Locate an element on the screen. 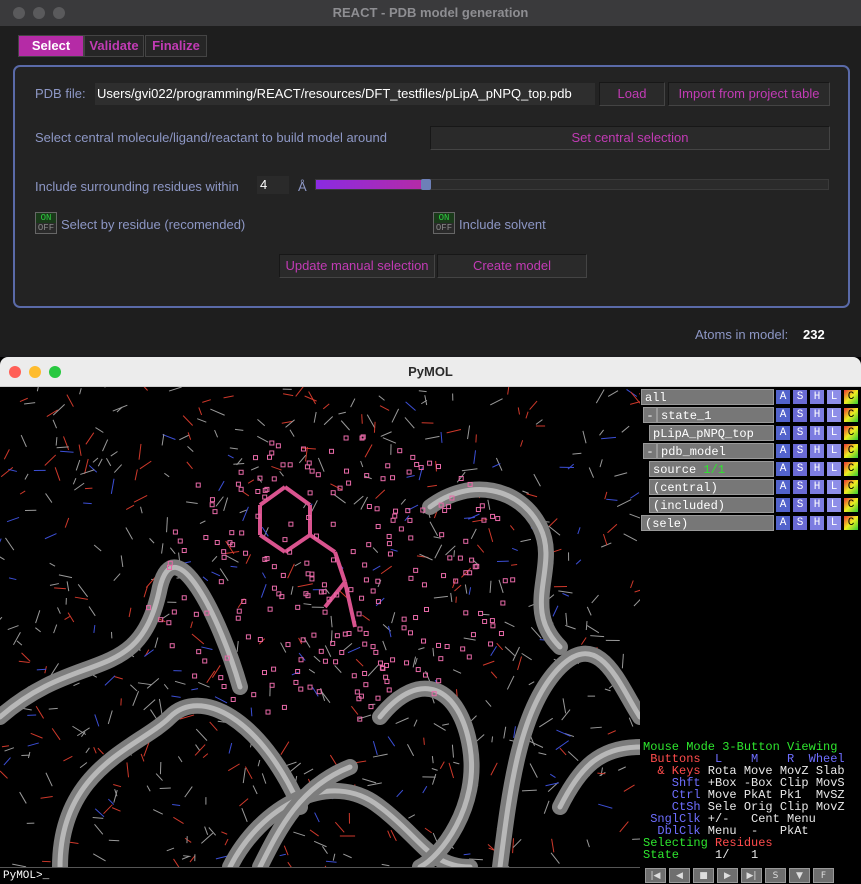 The width and height of the screenshot is (861, 884). pymol-titlebar: PyMOL is located at coordinates (430, 372).